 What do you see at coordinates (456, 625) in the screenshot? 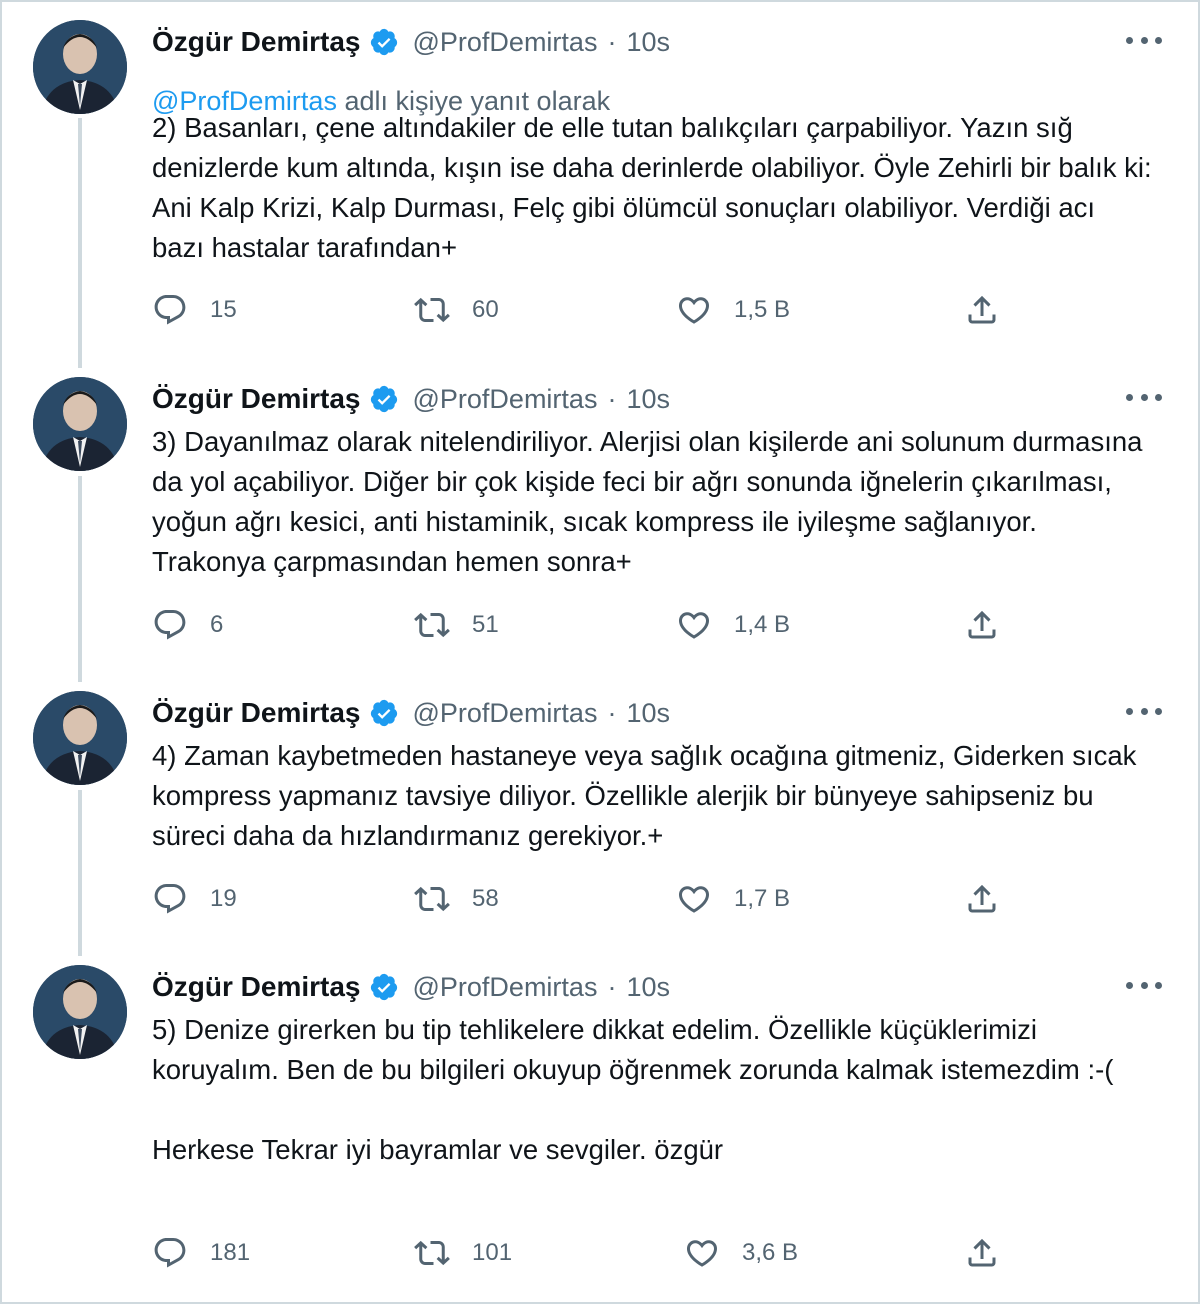
I see `retweet-button: 51` at bounding box center [456, 625].